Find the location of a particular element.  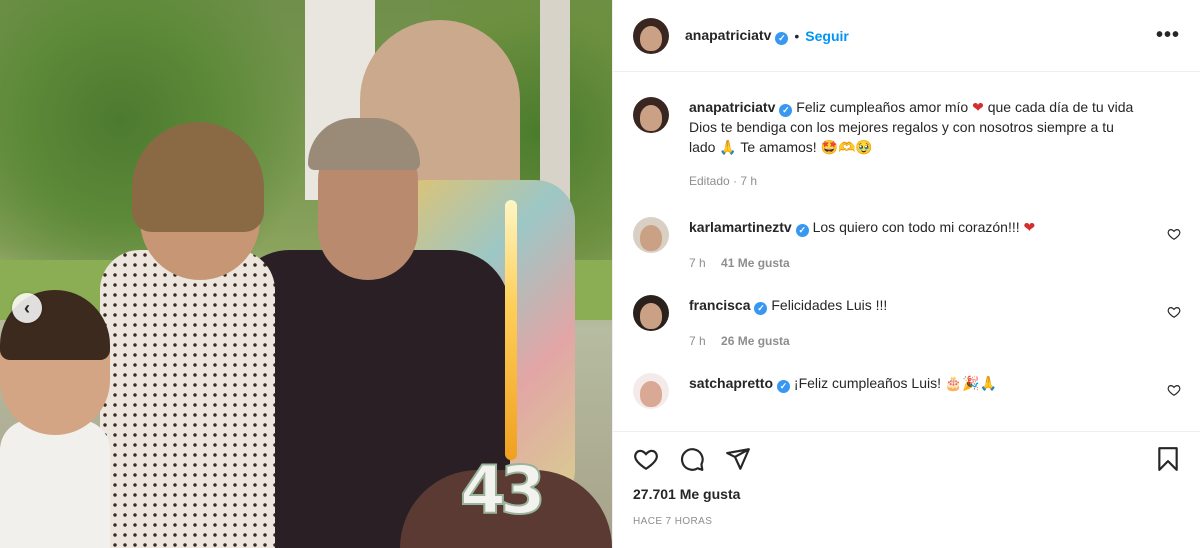

comment-emoji: 🎂🎉🙏 is located at coordinates (971, 383).